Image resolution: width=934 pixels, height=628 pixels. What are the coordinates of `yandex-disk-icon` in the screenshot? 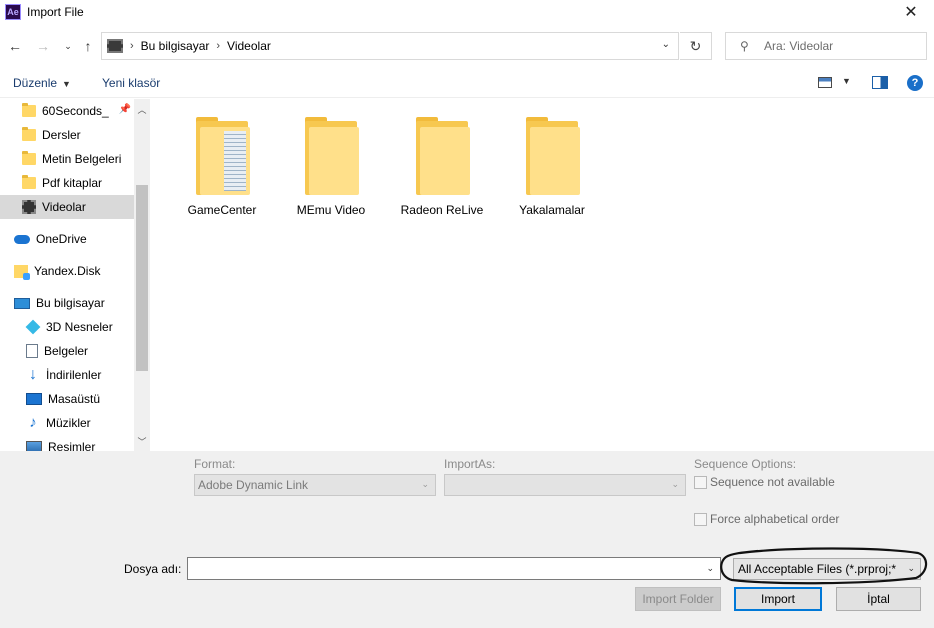 It's located at (22, 272).